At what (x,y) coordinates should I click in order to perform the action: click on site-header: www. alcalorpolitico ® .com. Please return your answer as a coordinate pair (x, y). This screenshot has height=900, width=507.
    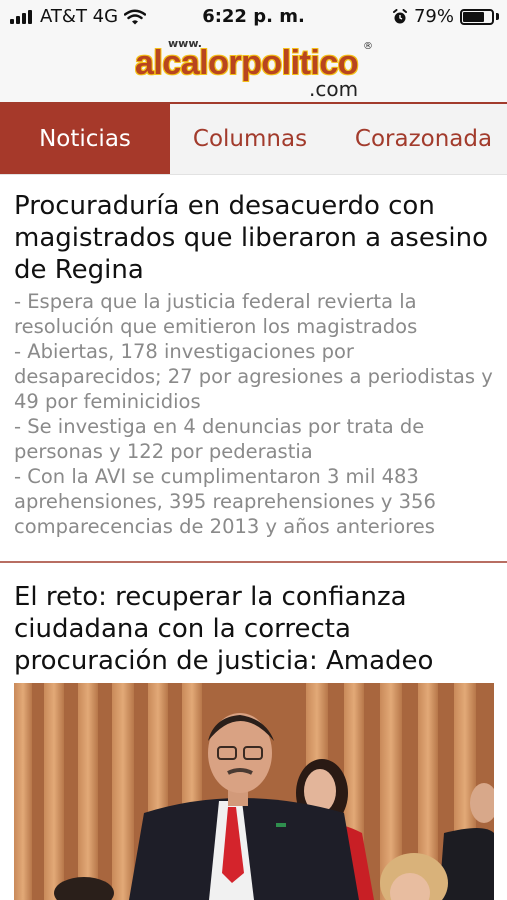
    Looking at the image, I should click on (253, 69).